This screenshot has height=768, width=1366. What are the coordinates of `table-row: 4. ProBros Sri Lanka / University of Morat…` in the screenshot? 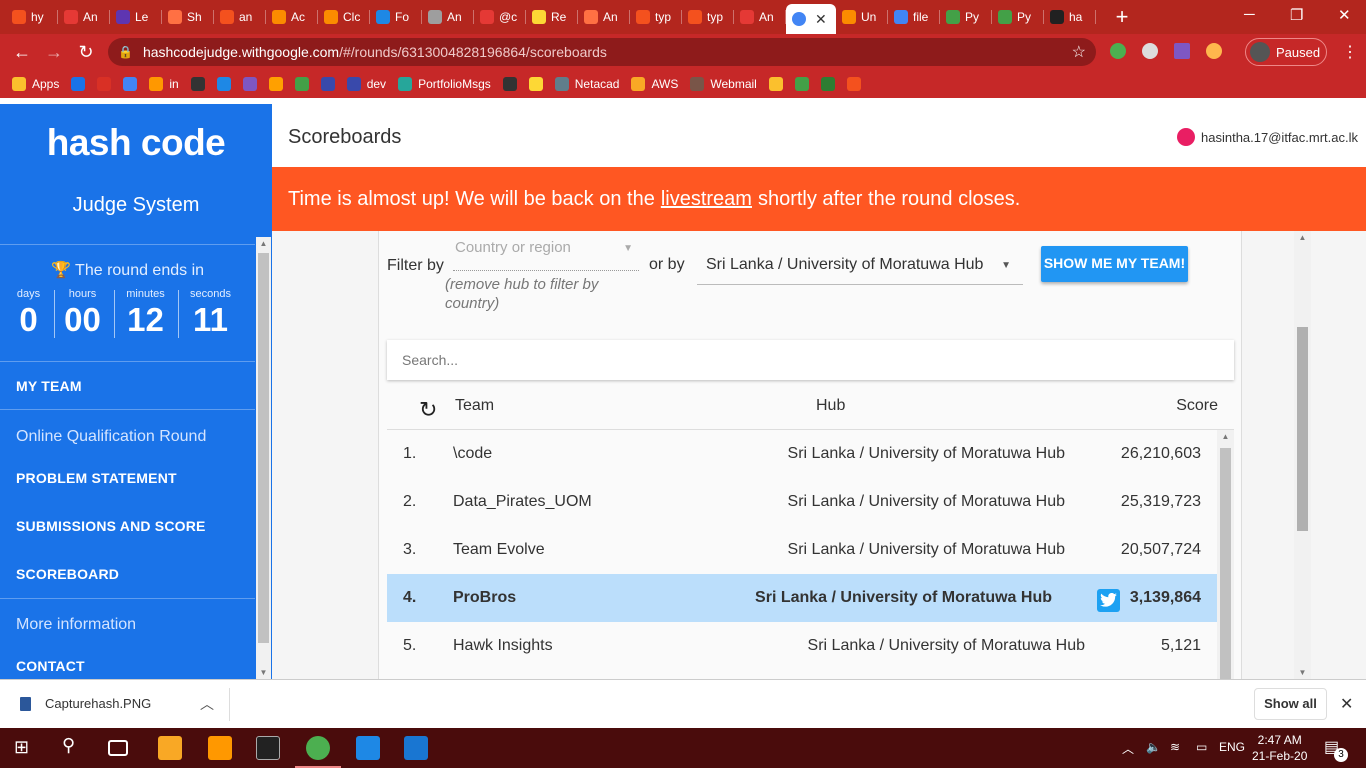 It's located at (802, 598).